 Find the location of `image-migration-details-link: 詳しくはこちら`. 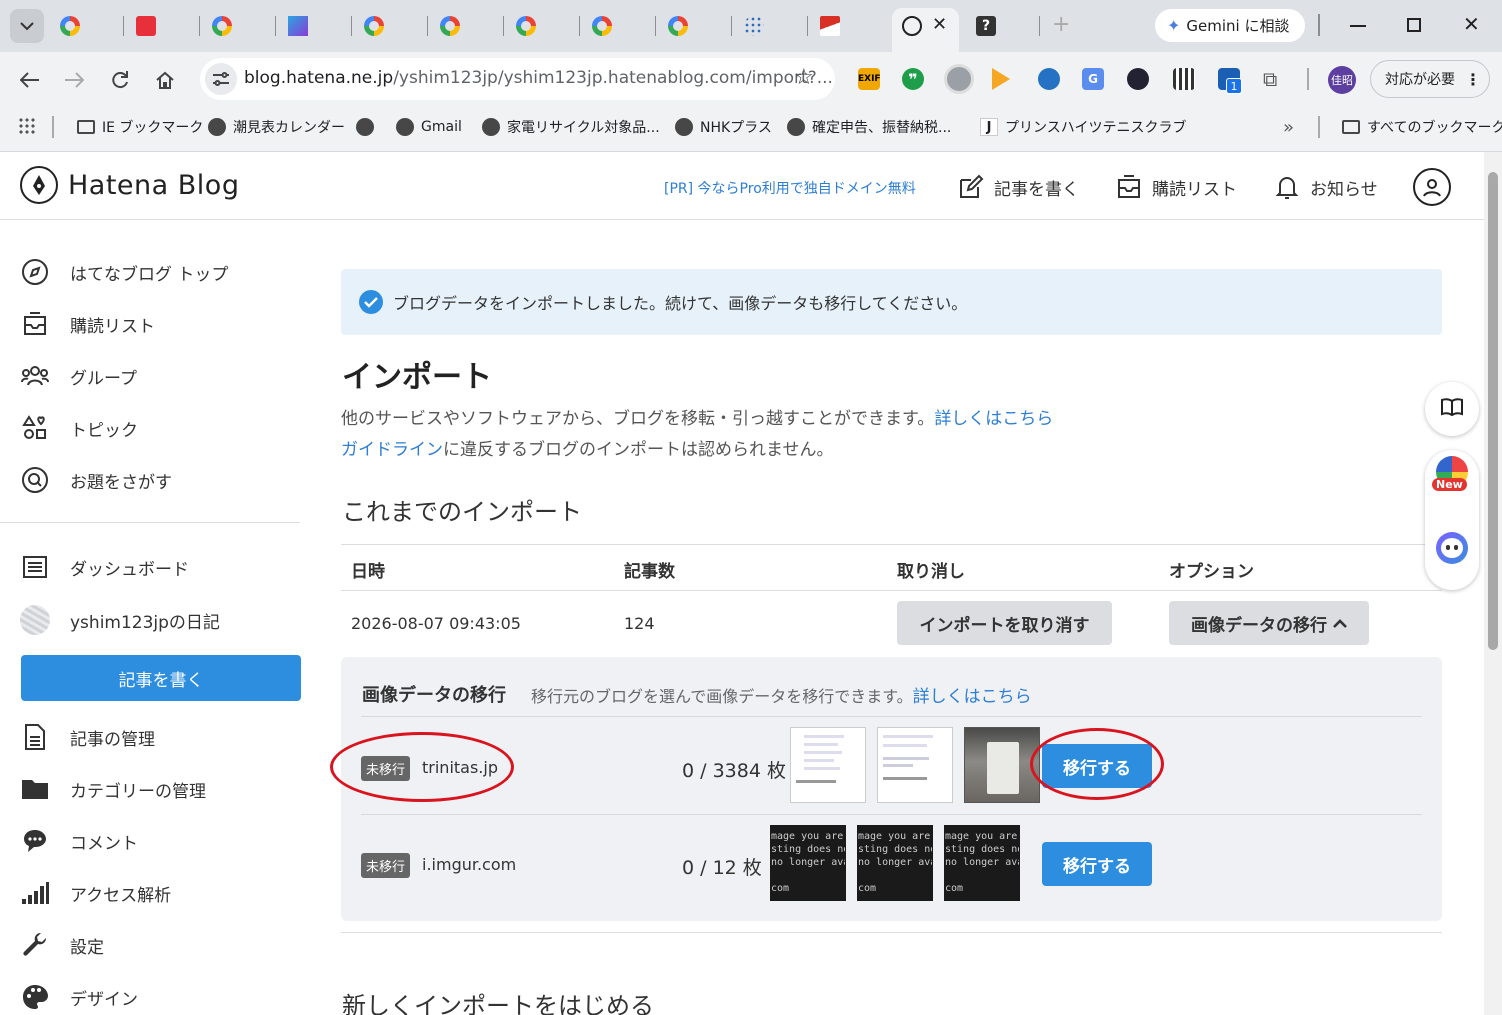

image-migration-details-link: 詳しくはこちら is located at coordinates (972, 697).